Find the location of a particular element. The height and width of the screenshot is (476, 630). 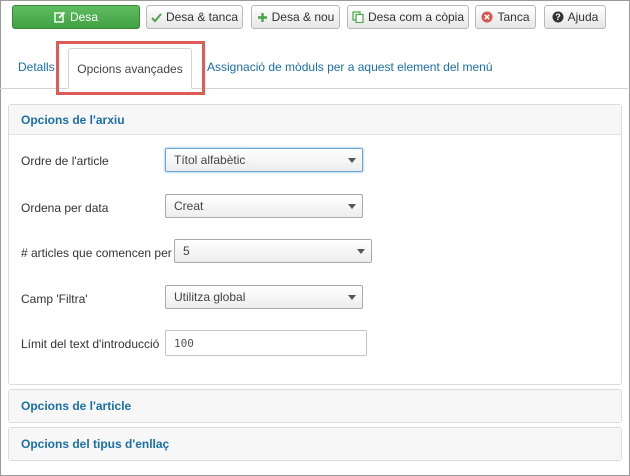

date-order-label: Ordena per data is located at coordinates (65, 208).